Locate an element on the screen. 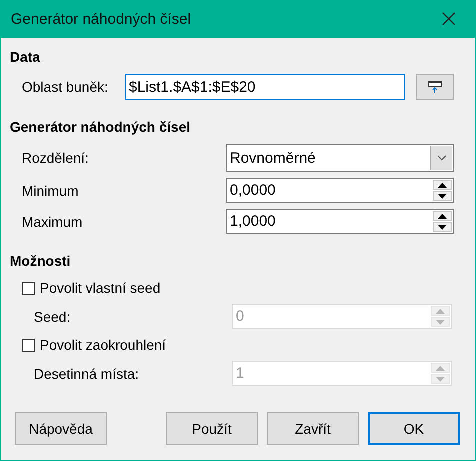 The height and width of the screenshot is (461, 476). dialog-button: OK is located at coordinates (414, 428).